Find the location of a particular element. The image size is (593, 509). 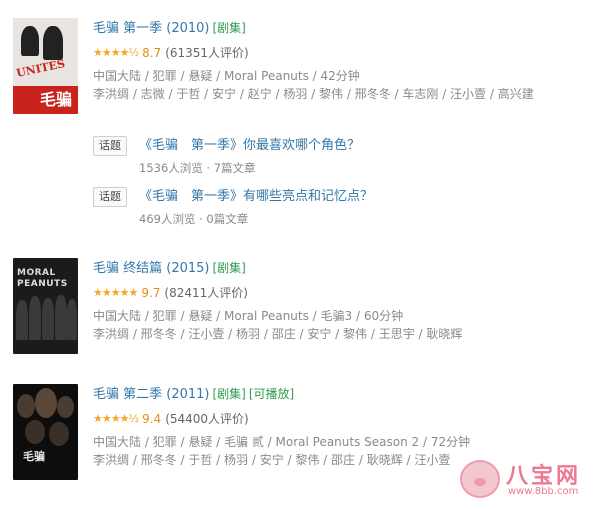

result-title-link: 毛骗 第一季 (2010) is located at coordinates (151, 28).